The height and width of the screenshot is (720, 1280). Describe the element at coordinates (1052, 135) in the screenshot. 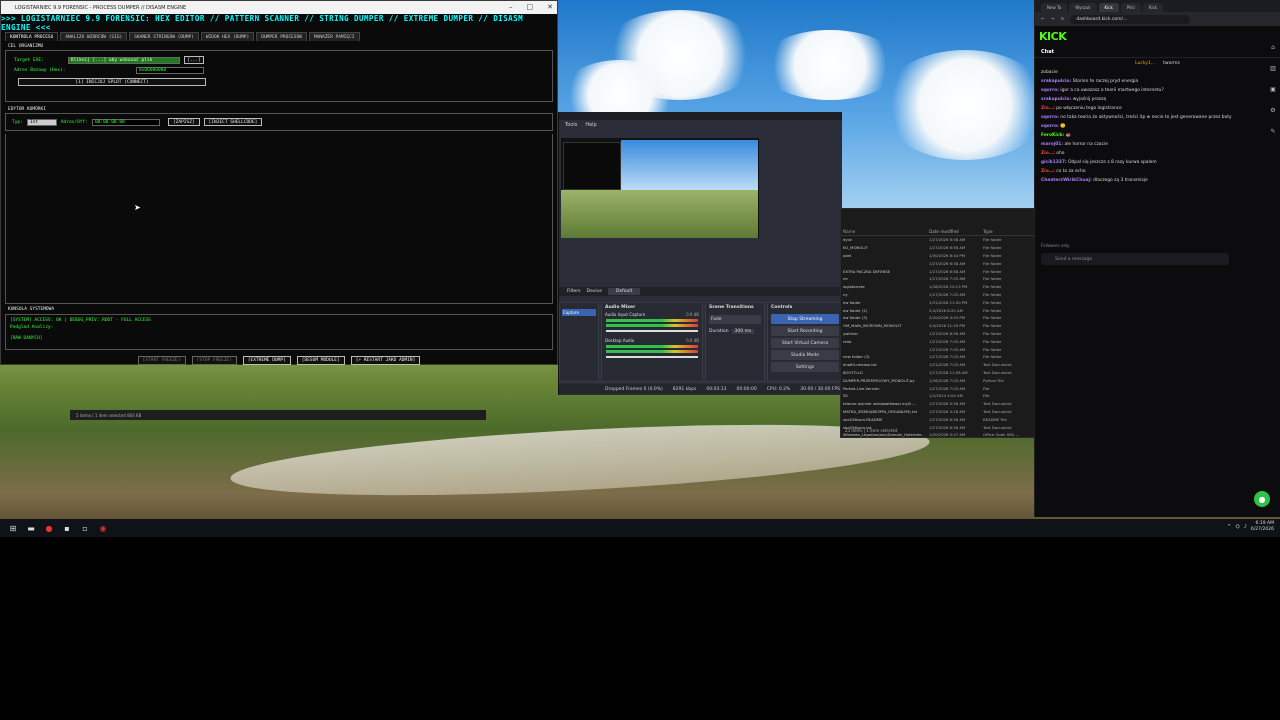

I see `chat-username: FeroKick:` at that location.